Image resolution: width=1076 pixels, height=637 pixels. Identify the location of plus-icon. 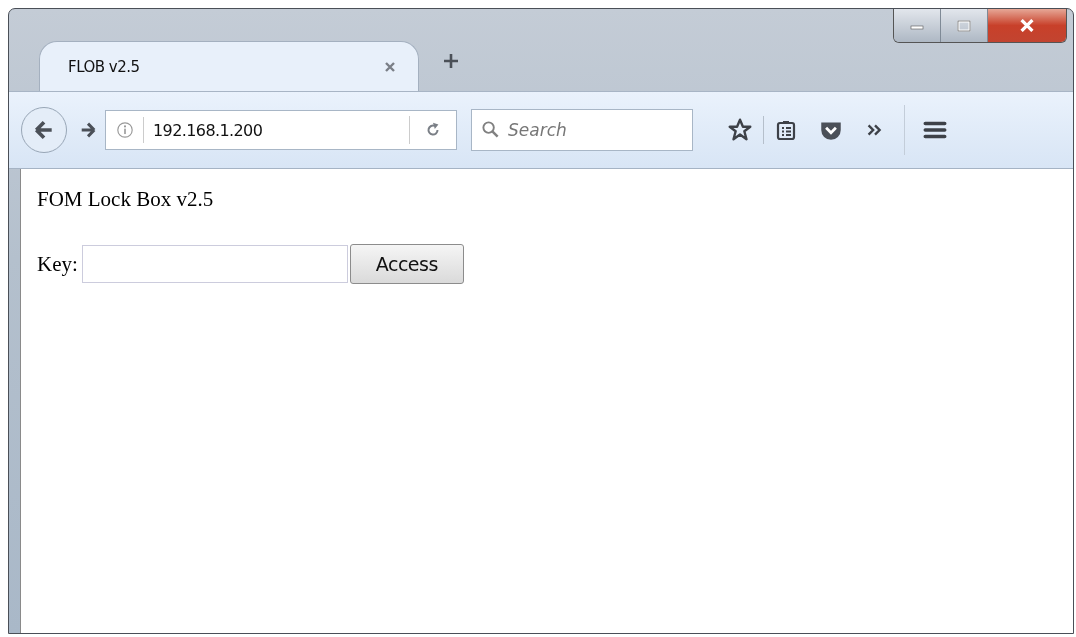
(451, 61).